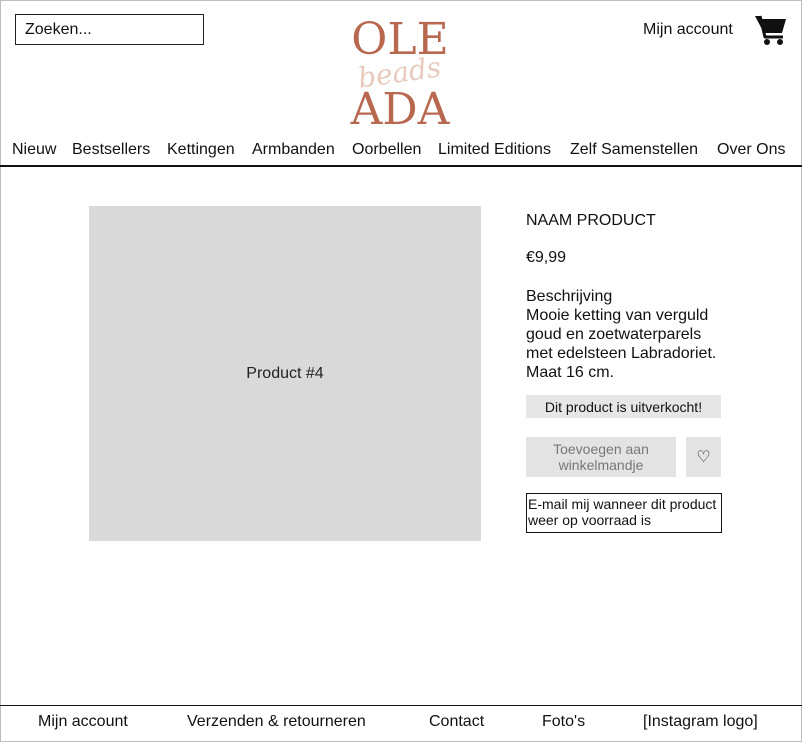 The image size is (802, 742). I want to click on nav-item-limited-editions: Limited Editions, so click(494, 150).